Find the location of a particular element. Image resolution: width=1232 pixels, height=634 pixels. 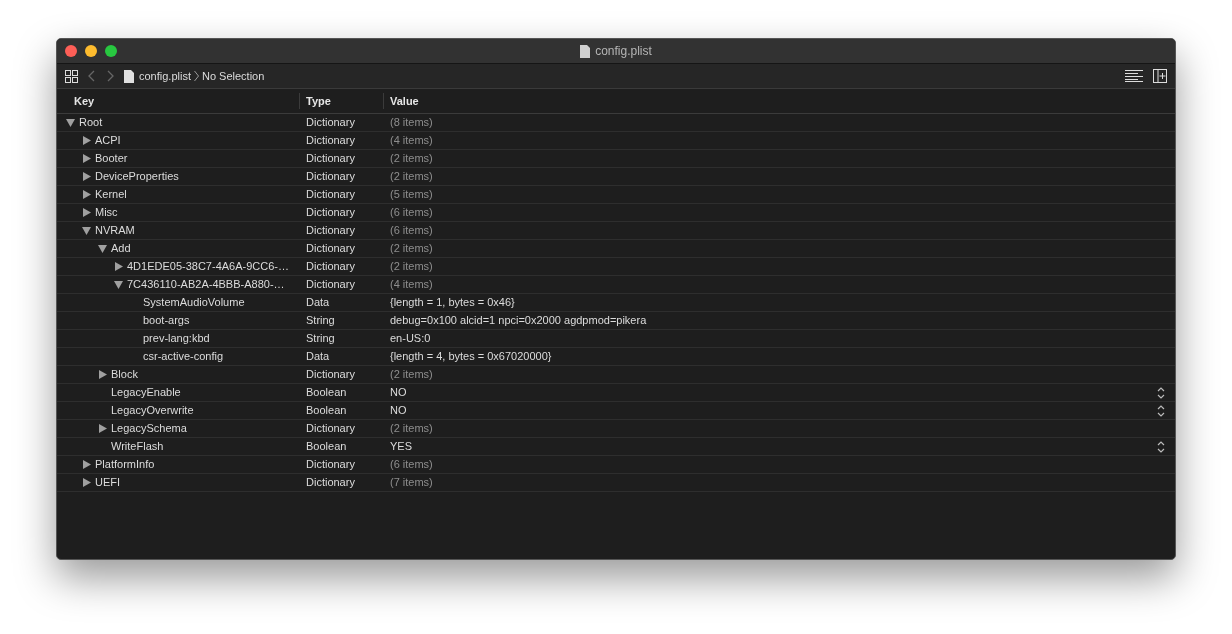

key-cell-text: Booter is located at coordinates (111, 159).